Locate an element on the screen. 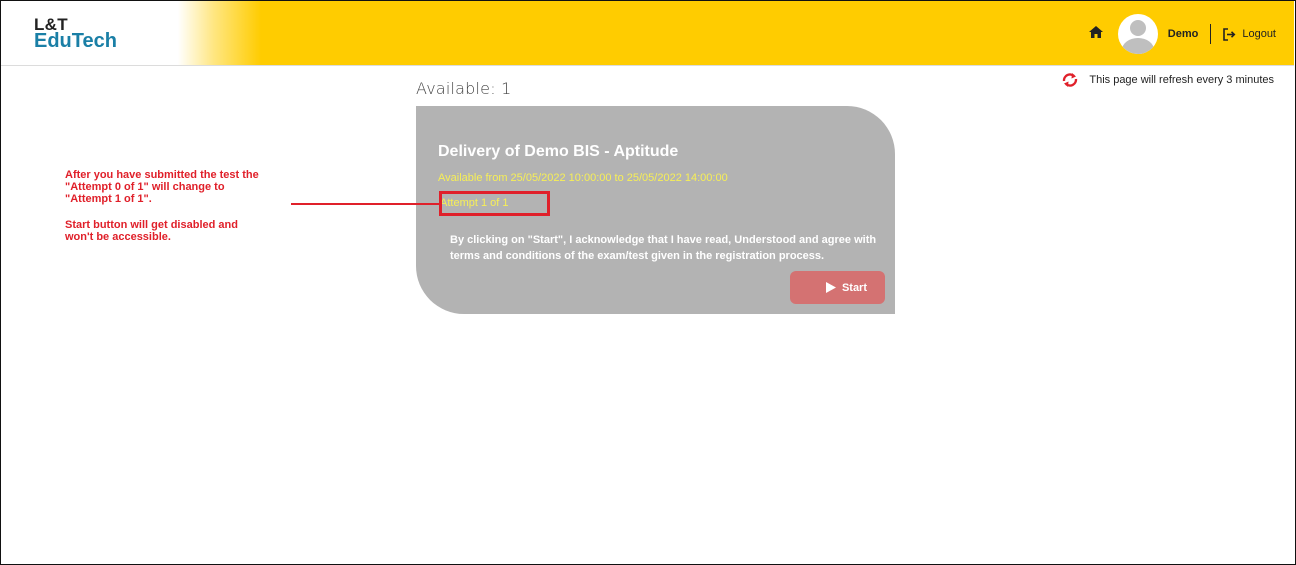 This screenshot has height=565, width=1296. annotation-line: "Attempt 0 of 1" will change to is located at coordinates (145, 187).